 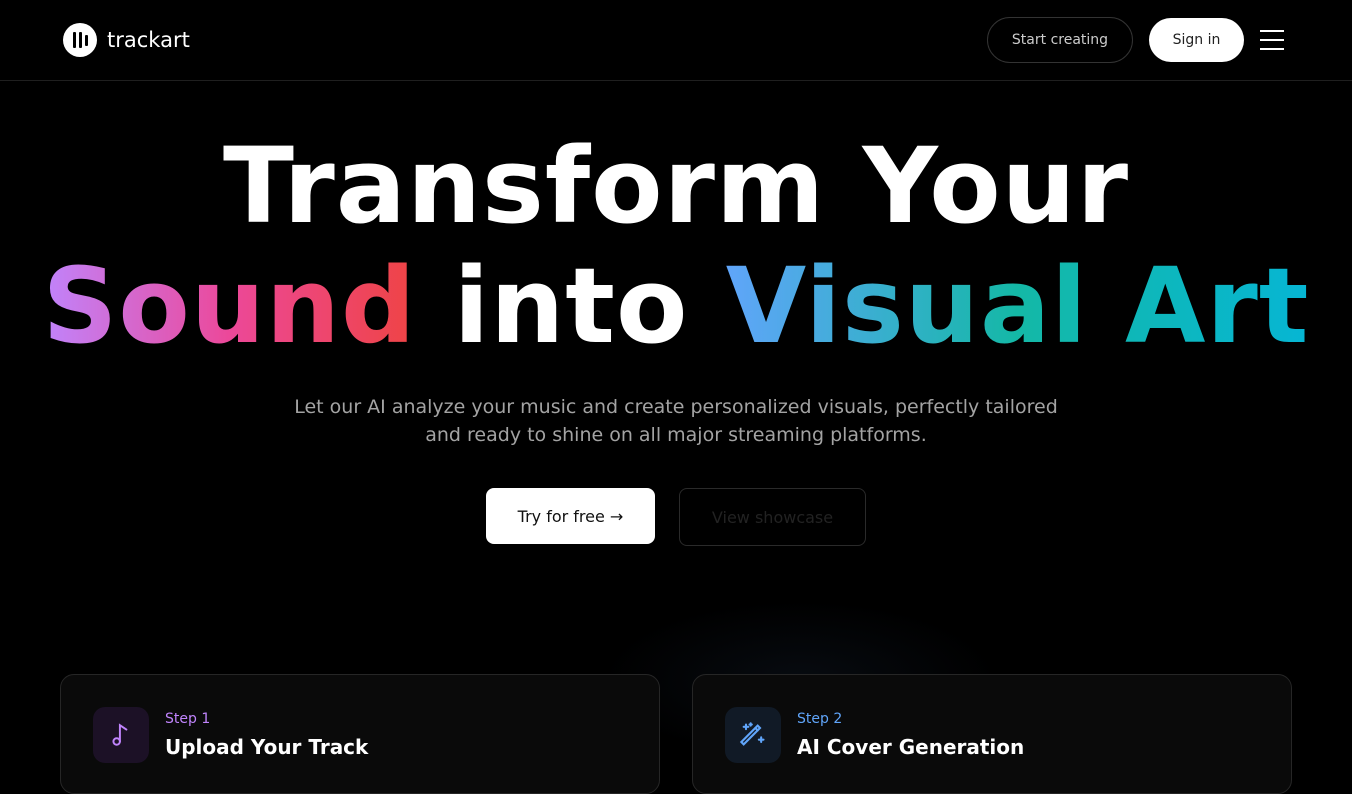 What do you see at coordinates (570, 516) in the screenshot?
I see `try-for-free-button: Try for free →` at bounding box center [570, 516].